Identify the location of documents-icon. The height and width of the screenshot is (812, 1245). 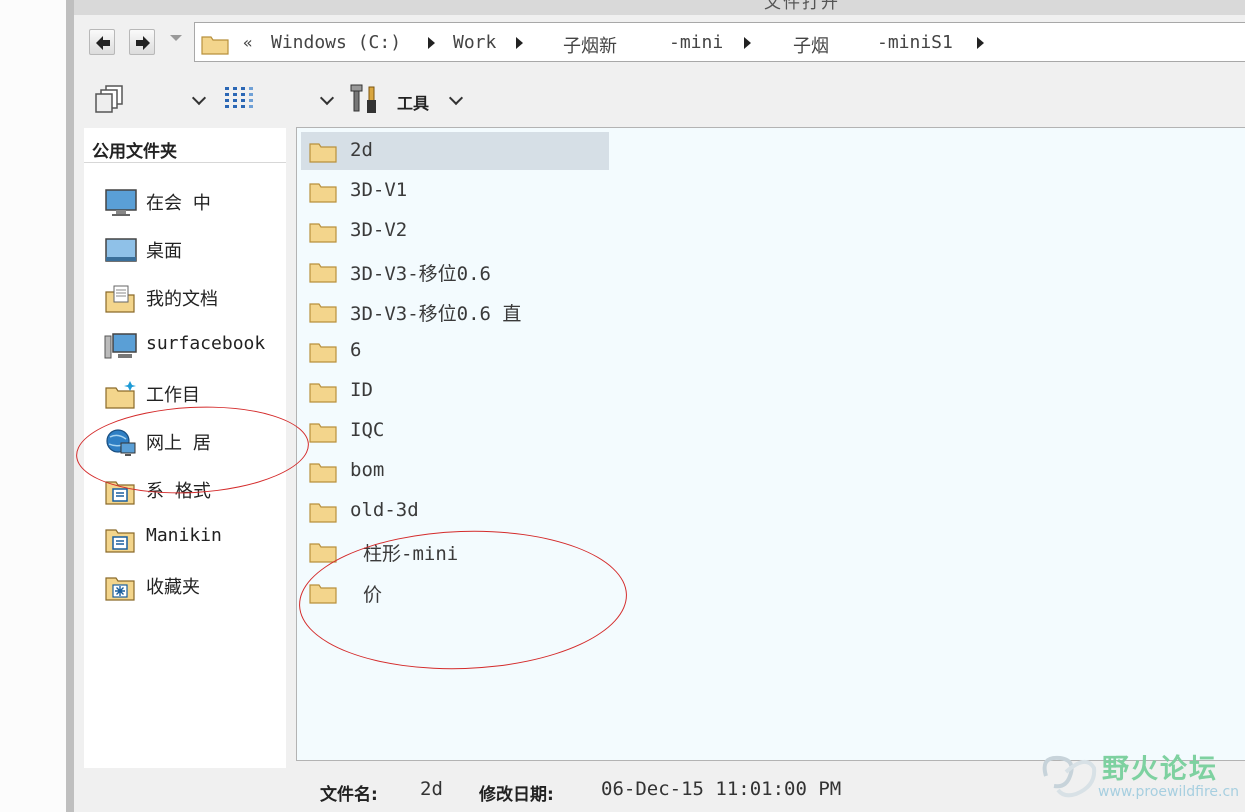
(120, 299).